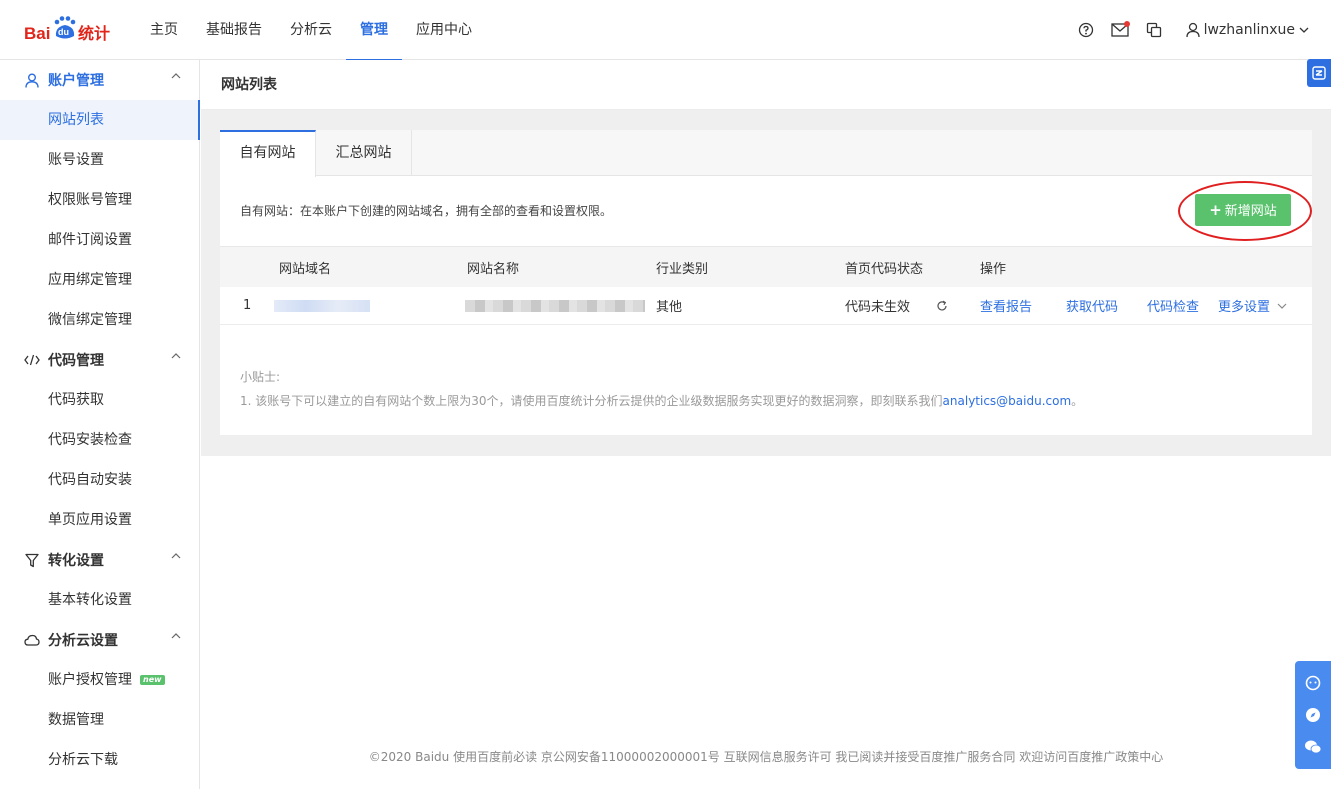 The image size is (1331, 789). I want to click on svg-text: du, so click(63, 32).